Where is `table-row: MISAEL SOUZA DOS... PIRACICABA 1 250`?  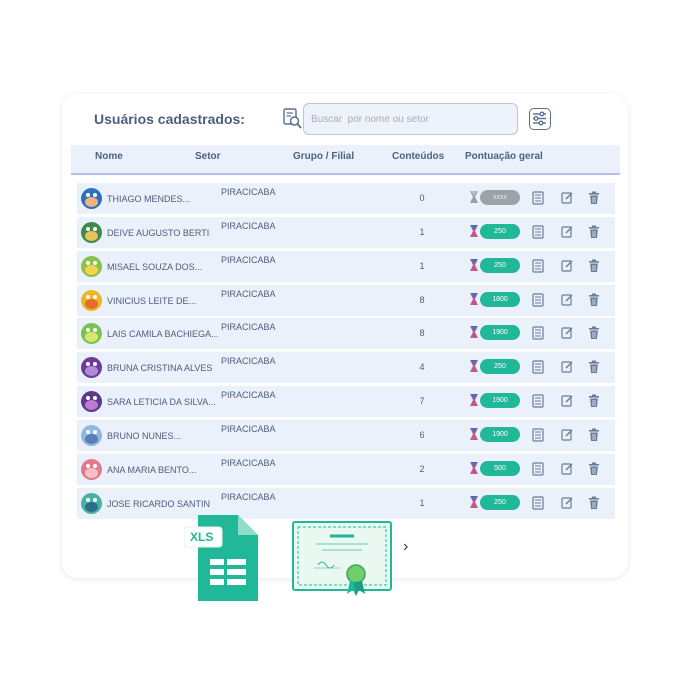 table-row: MISAEL SOUZA DOS... PIRACICABA 1 250 is located at coordinates (346, 266).